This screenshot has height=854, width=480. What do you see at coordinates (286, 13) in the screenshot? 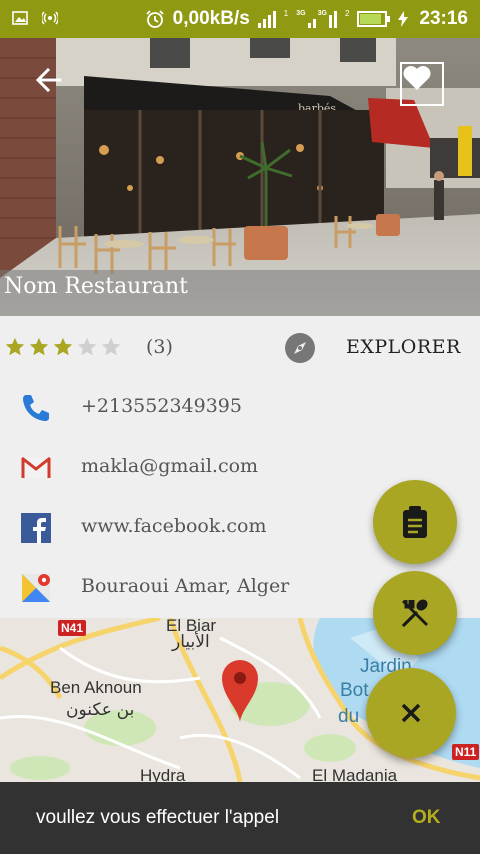
I see `sim1-label: 1` at bounding box center [286, 13].